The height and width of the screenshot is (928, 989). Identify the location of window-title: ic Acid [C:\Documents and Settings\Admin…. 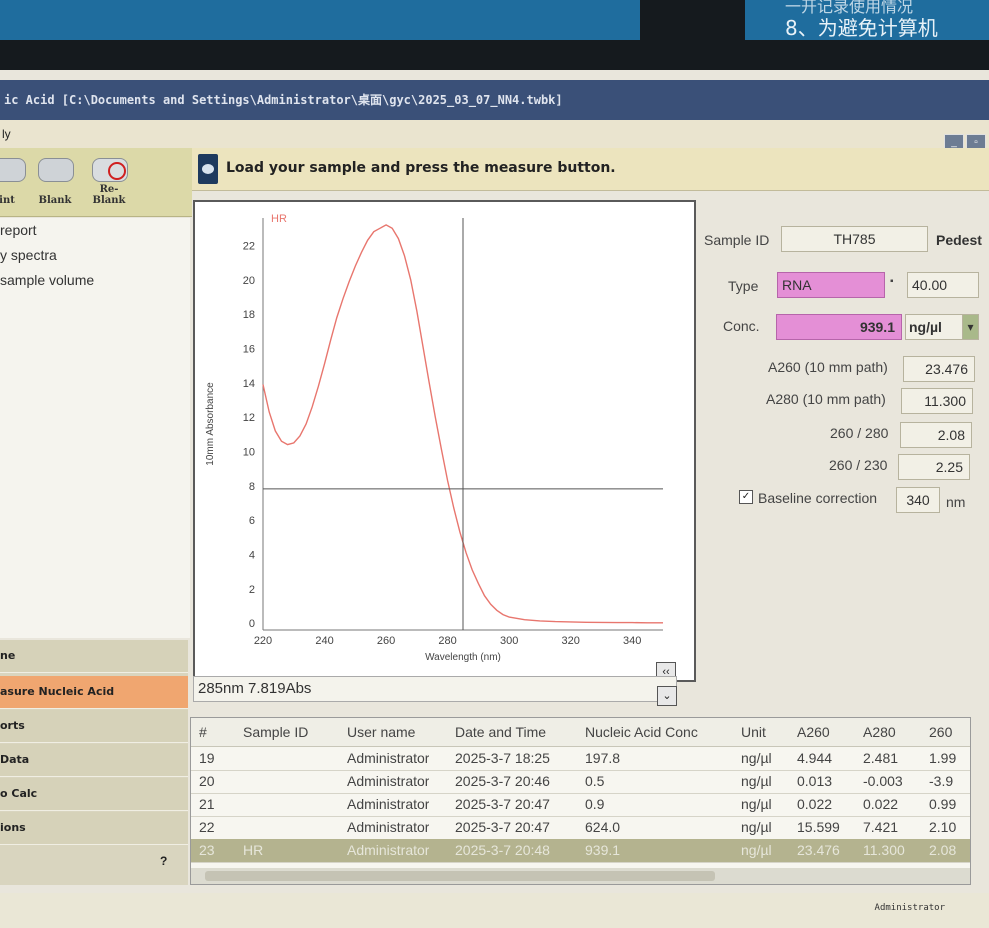
(494, 100).